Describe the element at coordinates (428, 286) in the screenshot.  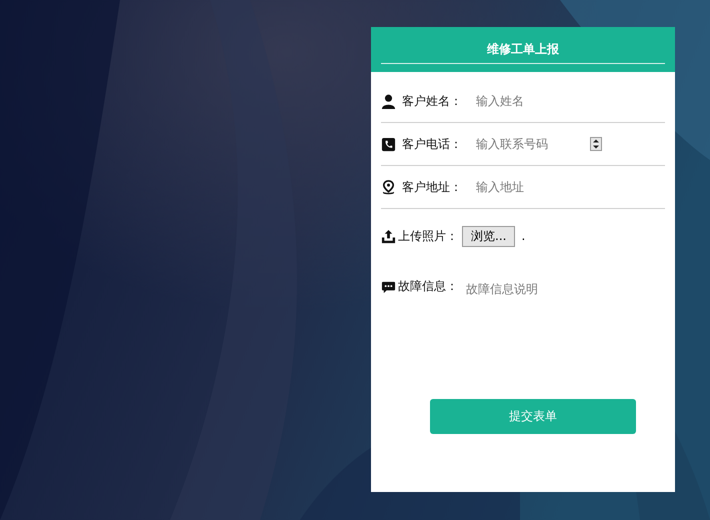
I see `field-label: 故障信息：` at that location.